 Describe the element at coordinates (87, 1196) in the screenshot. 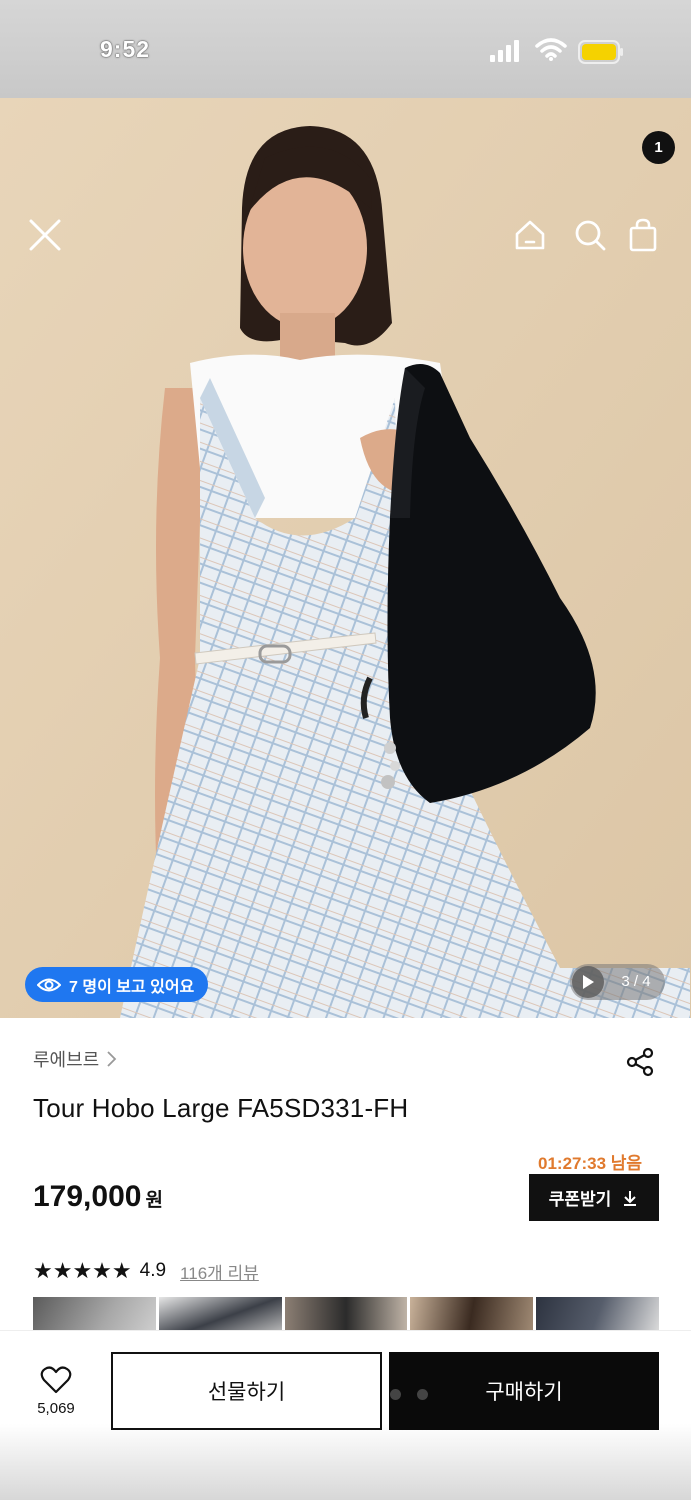

I see `price-value: 179,000` at that location.